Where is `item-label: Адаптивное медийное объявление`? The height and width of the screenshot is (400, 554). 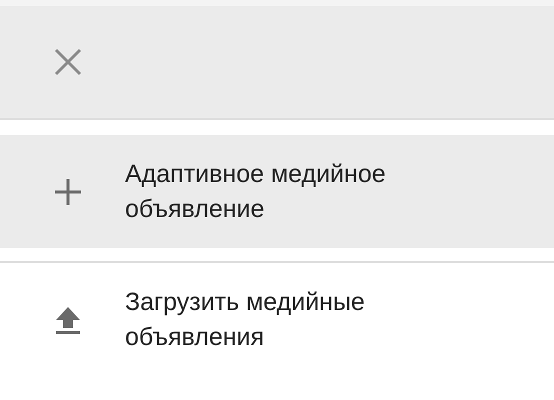
item-label: Адаптивное медийное объявление is located at coordinates (256, 191).